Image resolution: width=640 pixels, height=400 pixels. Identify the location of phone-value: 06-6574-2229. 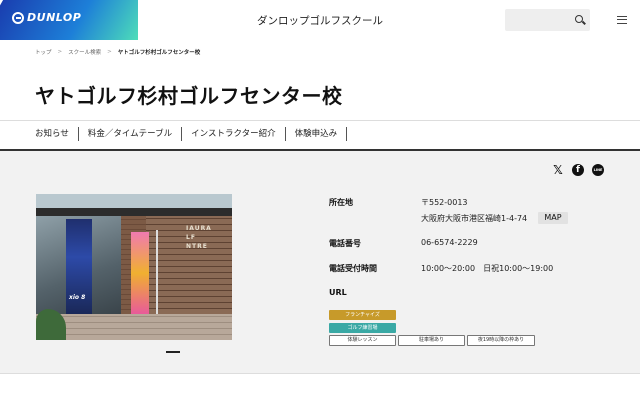
(449, 242).